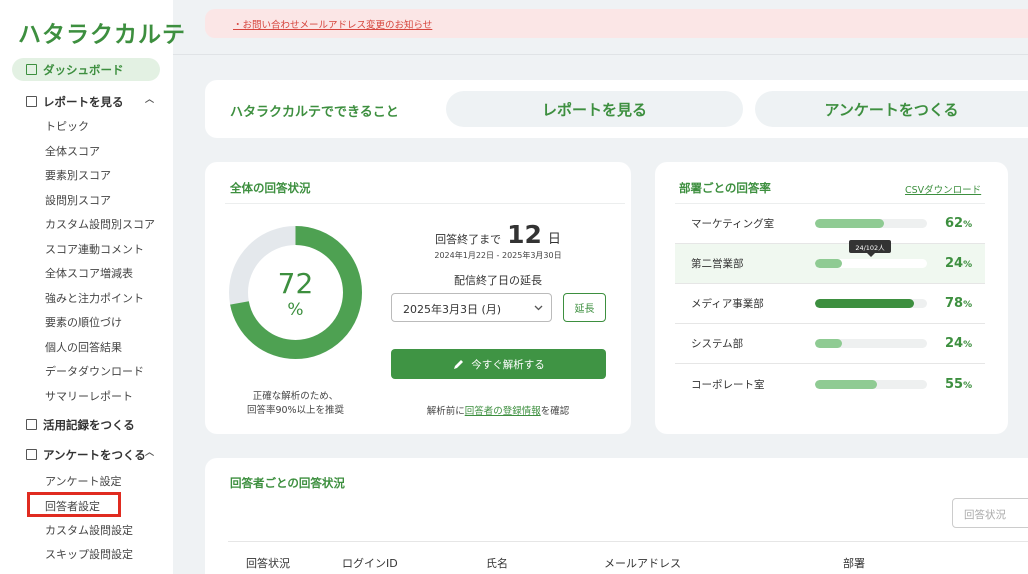 The width and height of the screenshot is (1028, 574). What do you see at coordinates (78, 200) in the screenshot?
I see `nav-sub-question-score: 設問別スコア` at bounding box center [78, 200].